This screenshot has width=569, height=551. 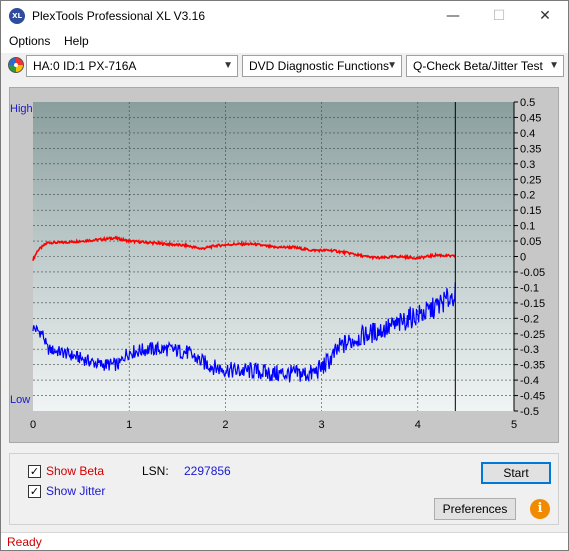 I want to click on function-select-value: DVD Diagnostic Functions, so click(x=319, y=66).